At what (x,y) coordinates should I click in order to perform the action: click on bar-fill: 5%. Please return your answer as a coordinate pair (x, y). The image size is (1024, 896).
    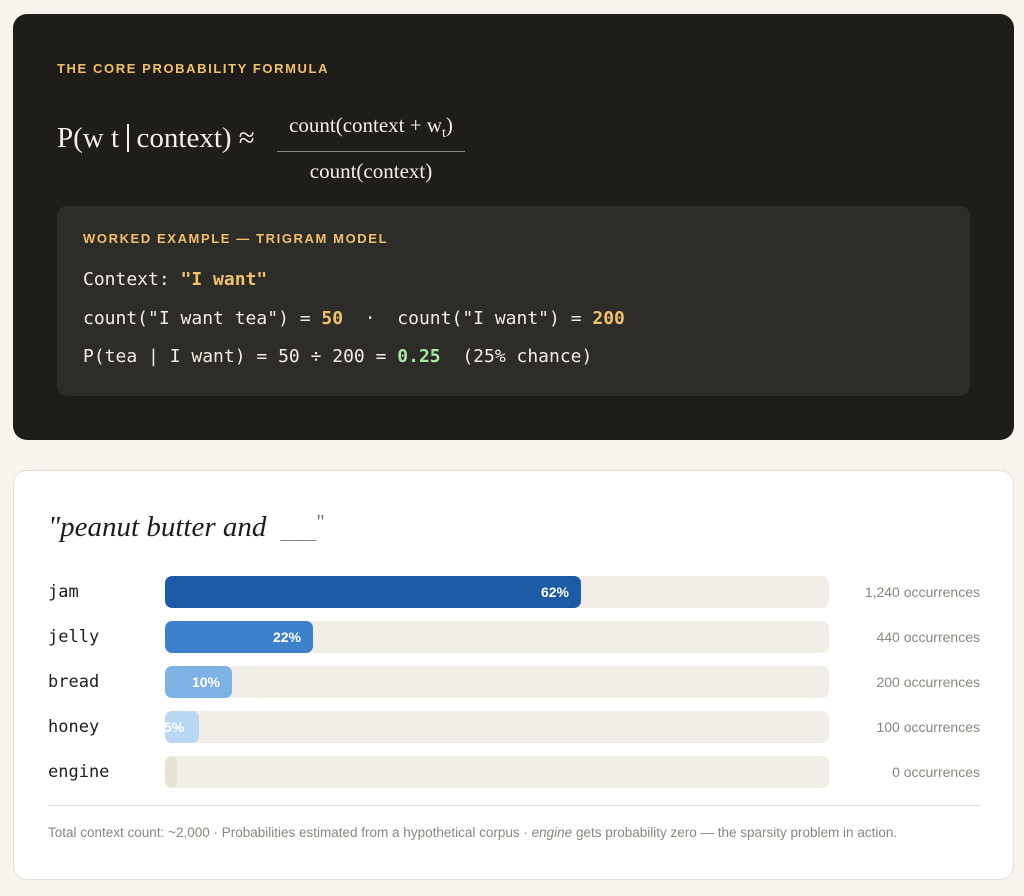
    Looking at the image, I should click on (182, 727).